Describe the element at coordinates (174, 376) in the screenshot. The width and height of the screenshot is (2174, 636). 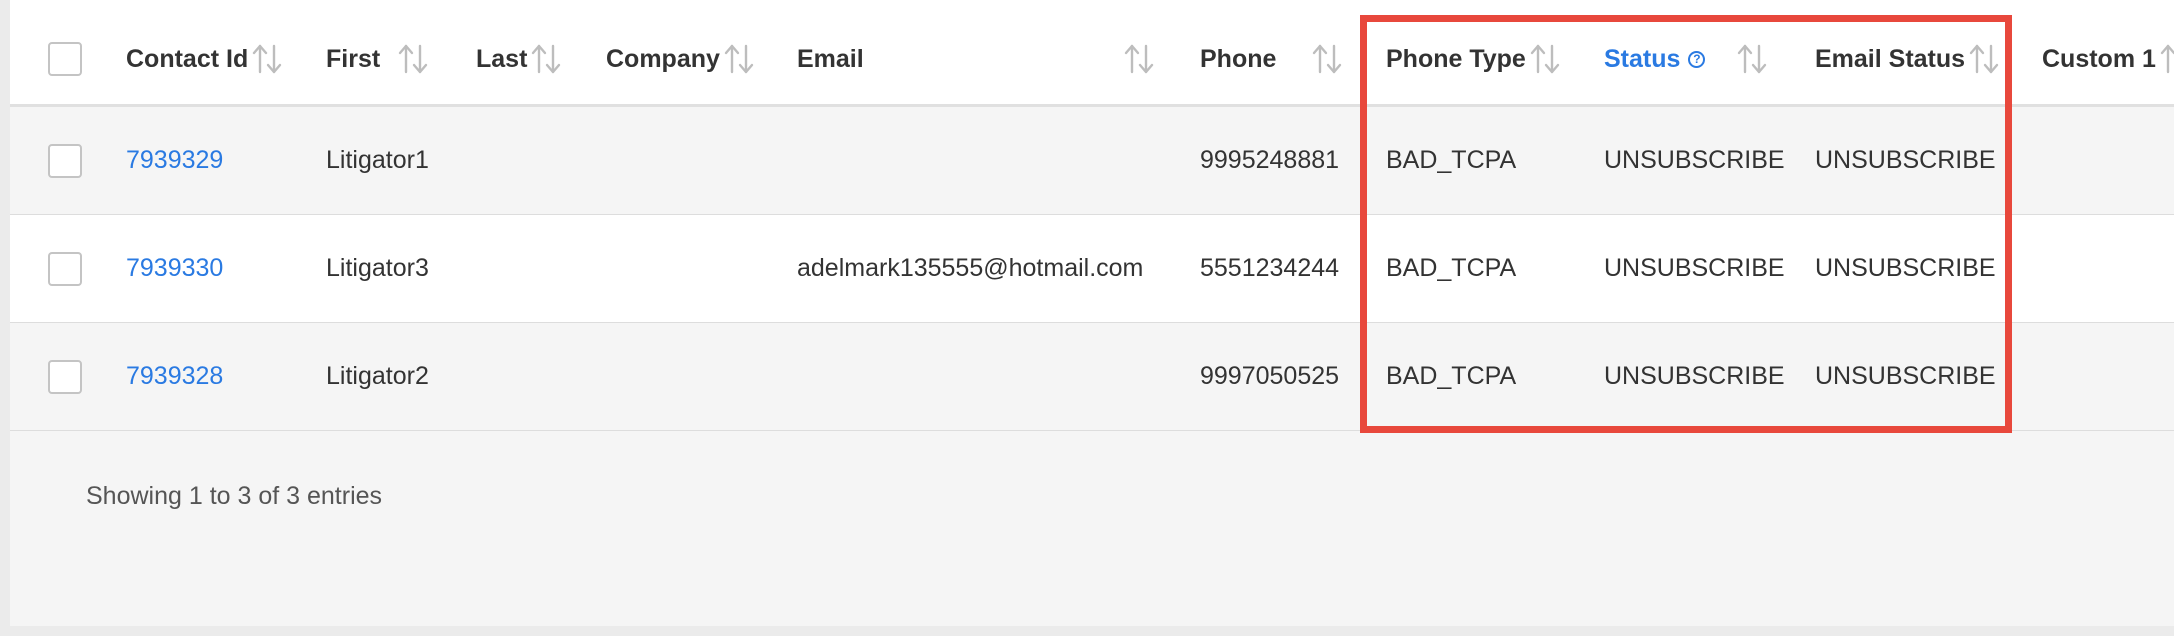
I see `contact-id-link: 7939328` at that location.